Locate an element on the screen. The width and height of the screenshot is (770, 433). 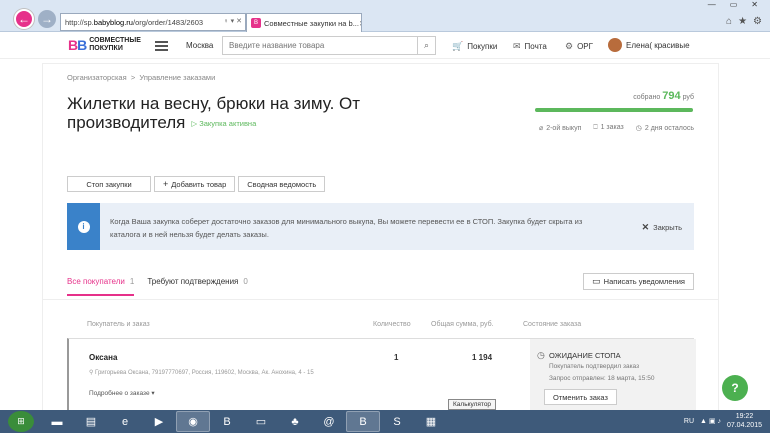
help-button: ? is located at coordinates (735, 388).